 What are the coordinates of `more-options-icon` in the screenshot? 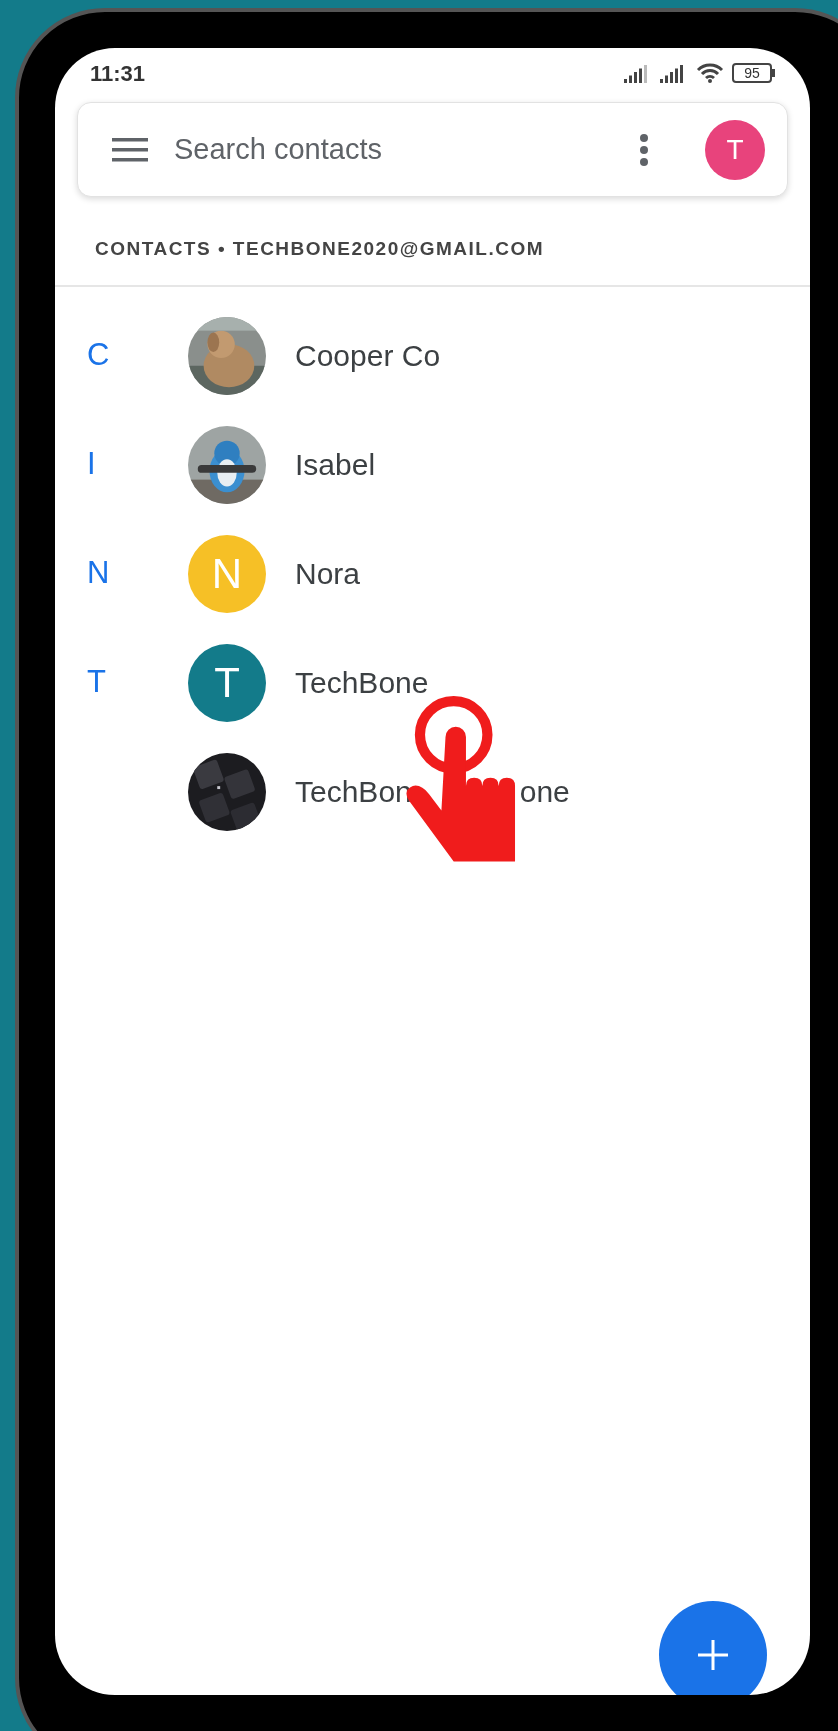 It's located at (644, 149).